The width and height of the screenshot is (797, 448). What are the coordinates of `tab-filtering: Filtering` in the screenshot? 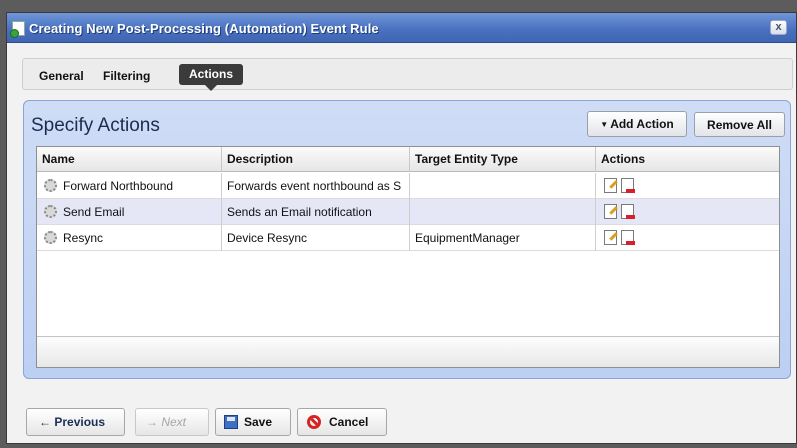 It's located at (126, 76).